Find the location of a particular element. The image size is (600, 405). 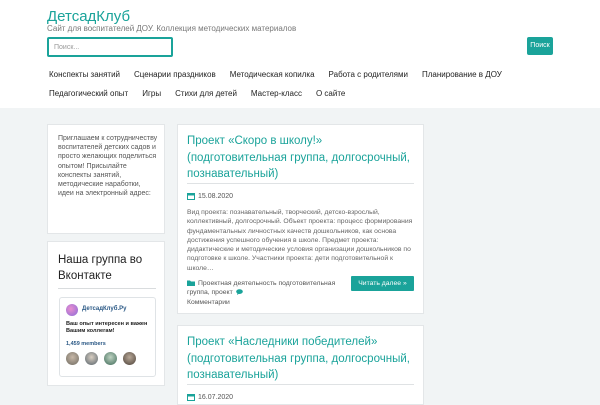

calendar-icon is located at coordinates (191, 196).